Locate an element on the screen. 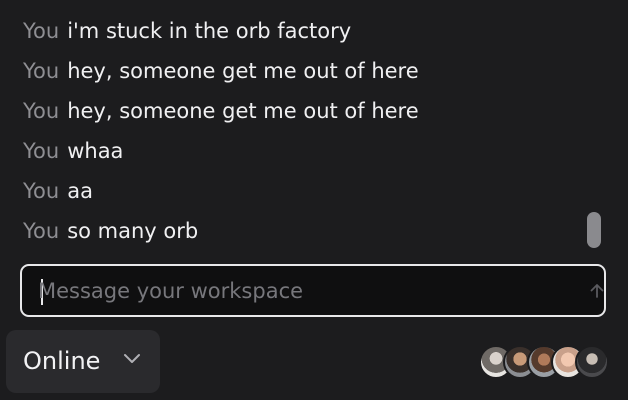 The image size is (628, 400). message-text: whaa is located at coordinates (95, 151).